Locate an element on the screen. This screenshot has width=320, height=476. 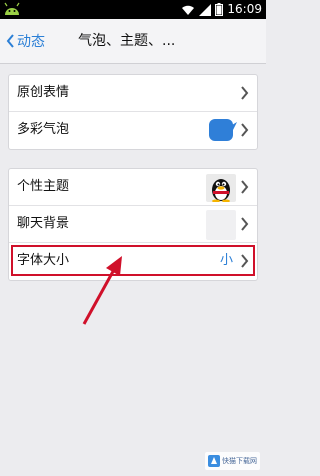
qq-penguin-icon is located at coordinates (221, 190).